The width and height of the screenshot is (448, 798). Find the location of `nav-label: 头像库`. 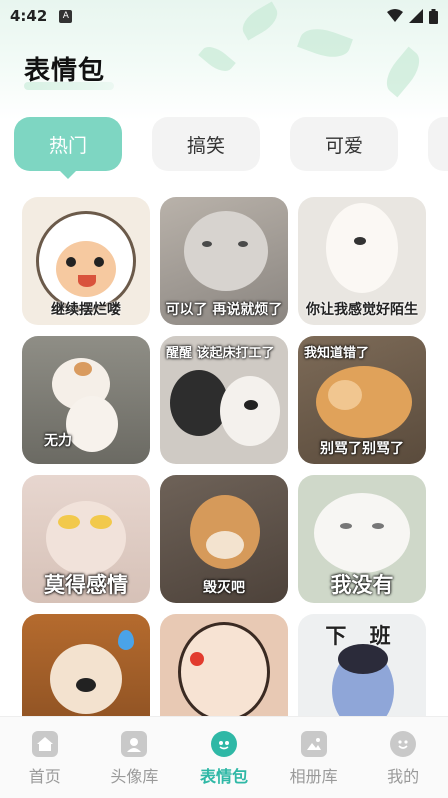

nav-label: 头像库 is located at coordinates (134, 776).